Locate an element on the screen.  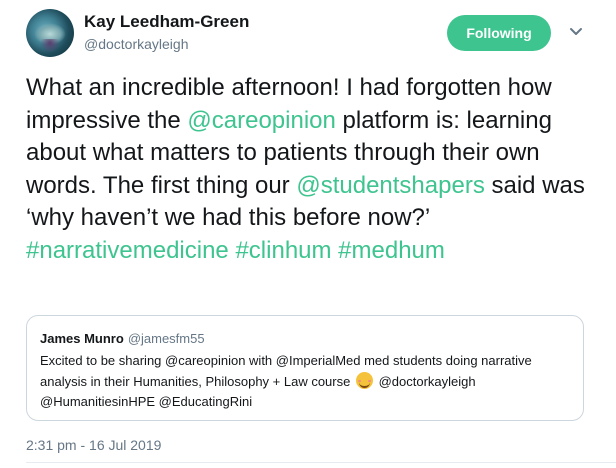
hashtag-link: #medhum is located at coordinates (391, 250).